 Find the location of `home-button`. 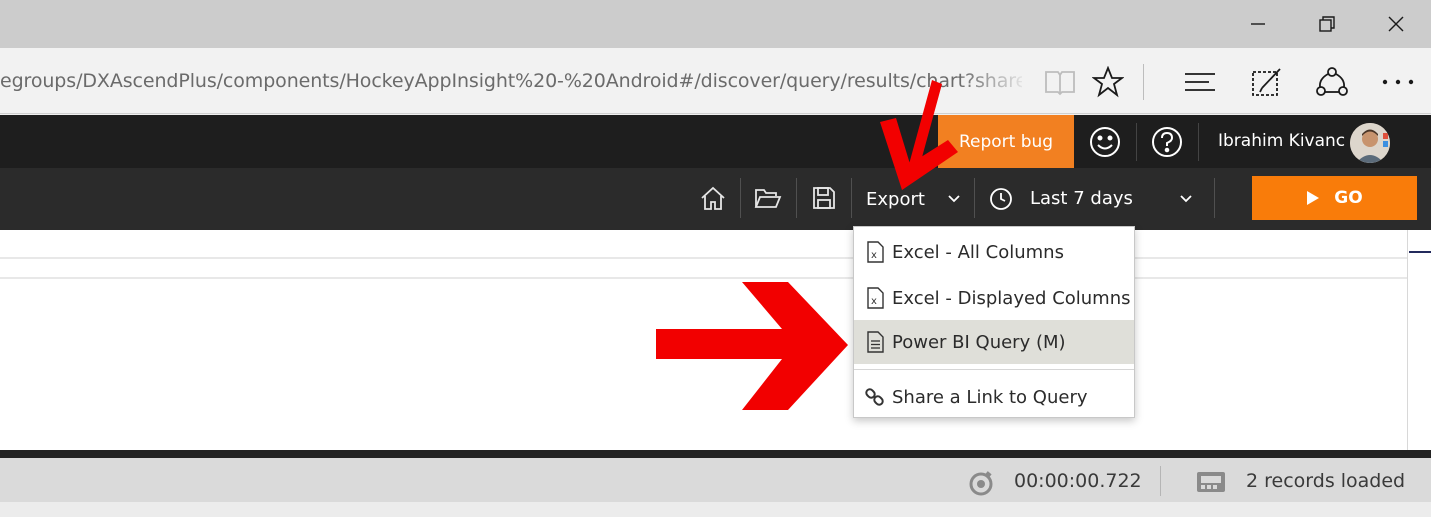

home-button is located at coordinates (713, 198).